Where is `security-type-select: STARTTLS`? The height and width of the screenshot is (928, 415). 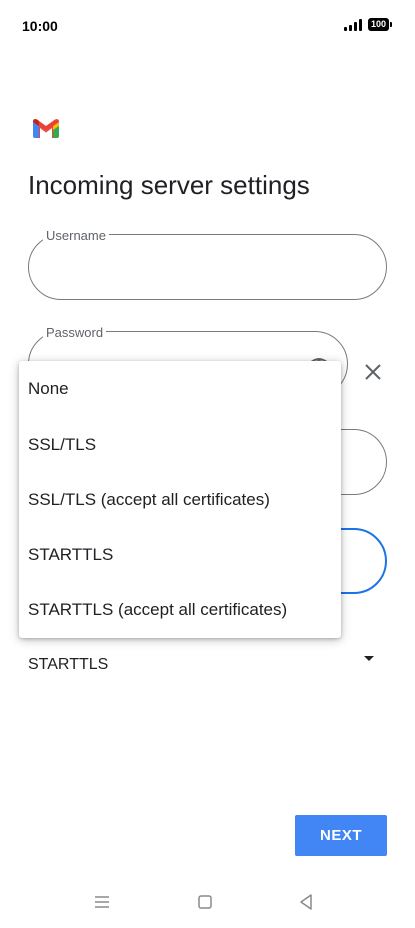
security-type-select: STARTTLS is located at coordinates (68, 665).